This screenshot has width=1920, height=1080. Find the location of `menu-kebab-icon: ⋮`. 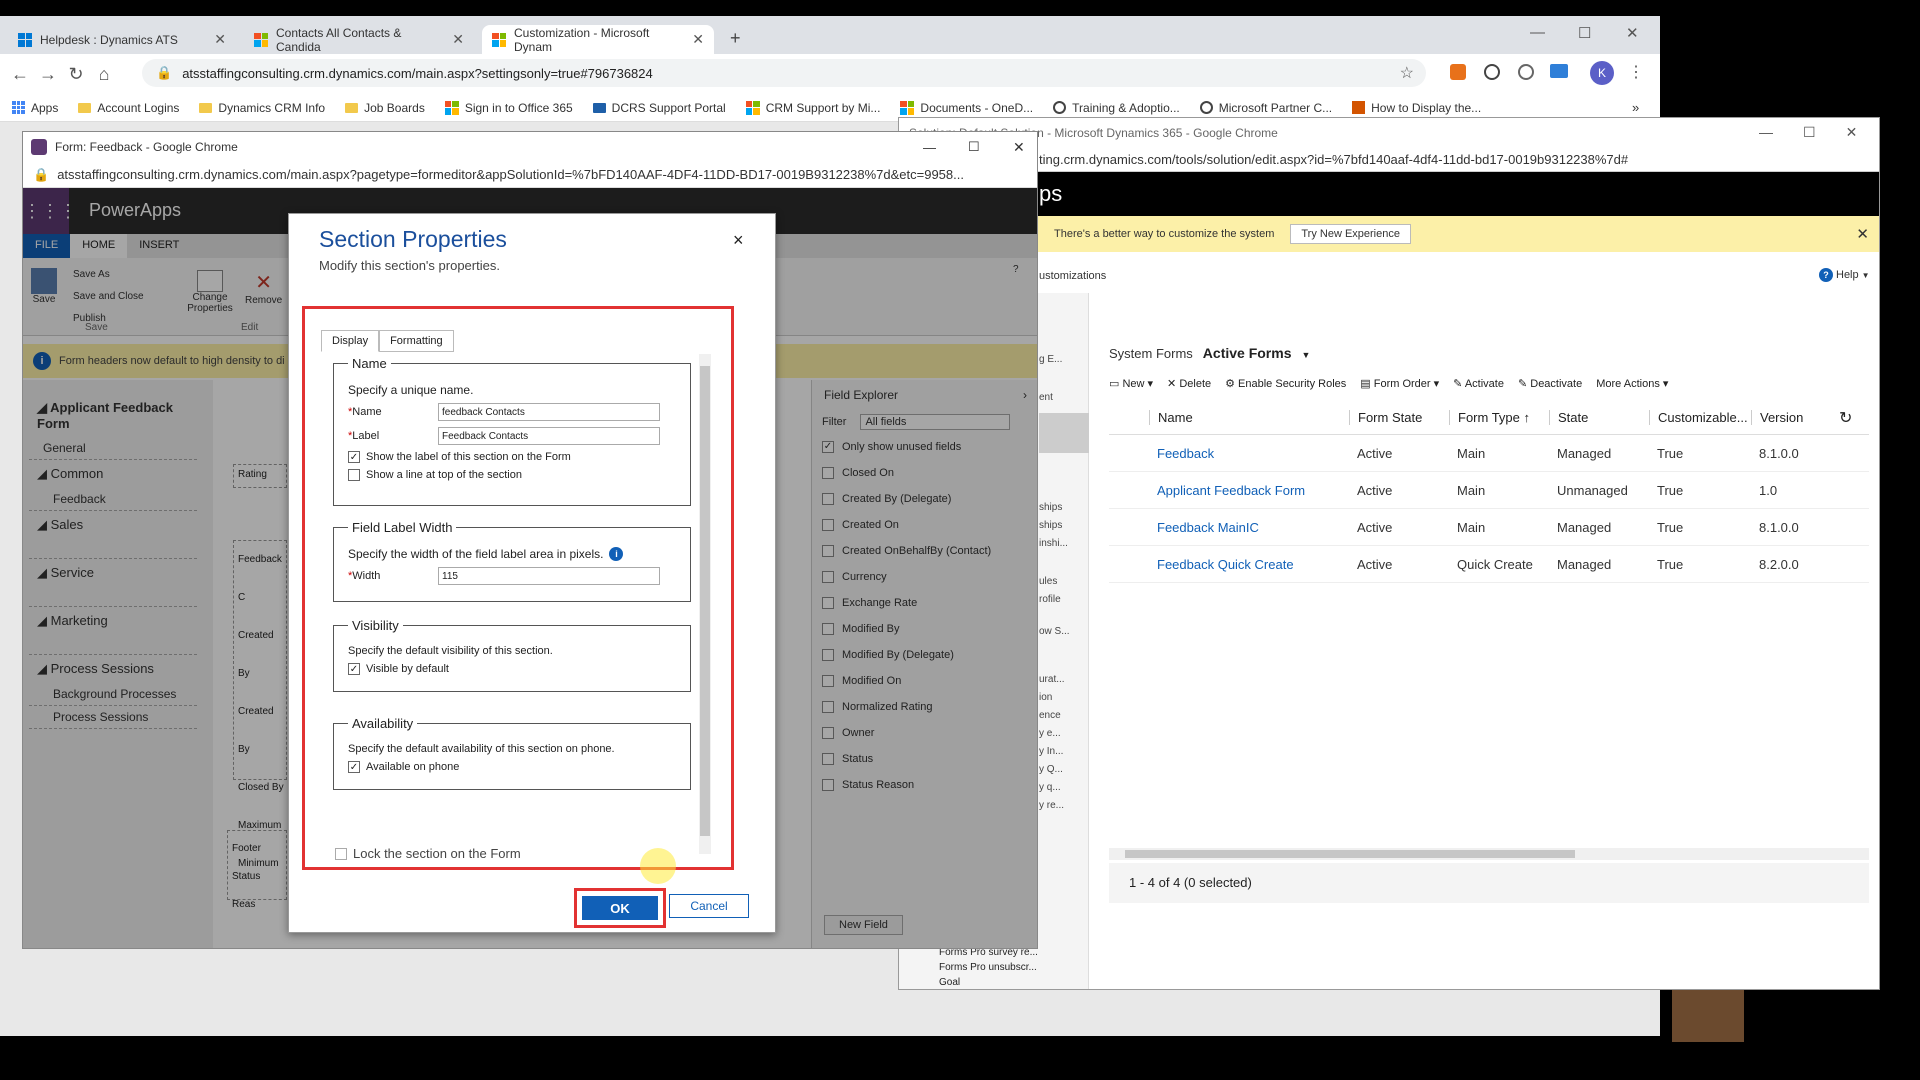

menu-kebab-icon: ⋮ is located at coordinates (1636, 72).